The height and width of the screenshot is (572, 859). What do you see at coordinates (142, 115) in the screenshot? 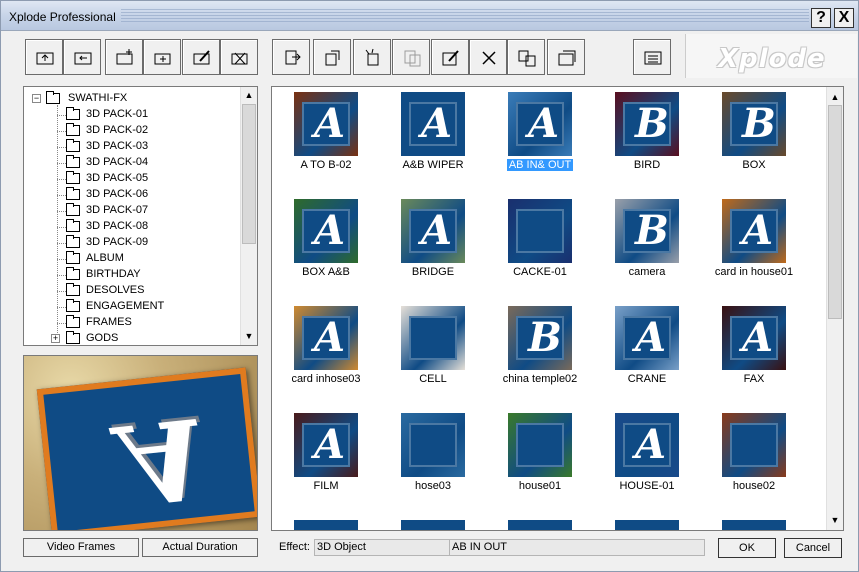
I see `tree-item: 3D PACK-01` at bounding box center [142, 115].